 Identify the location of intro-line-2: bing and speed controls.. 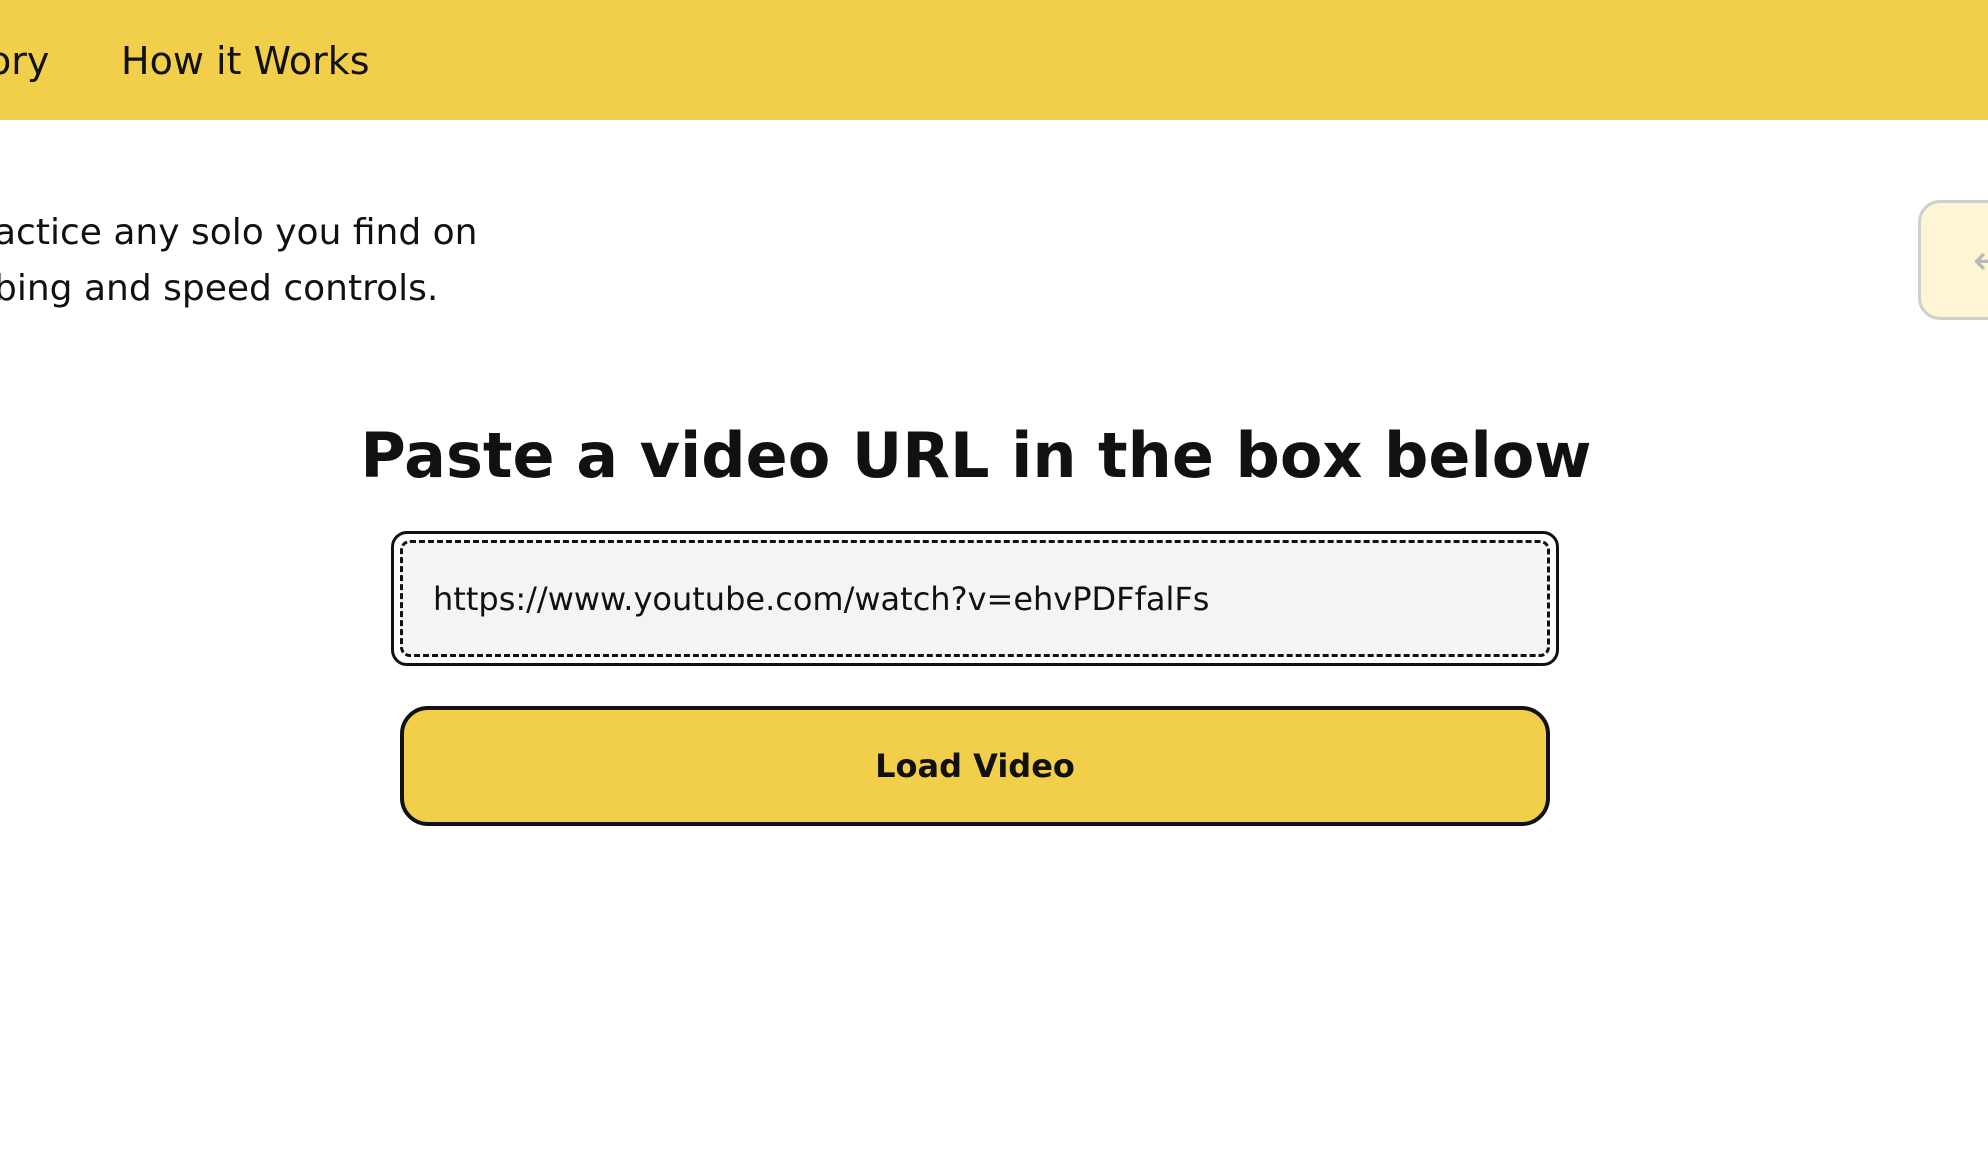
(219, 288).